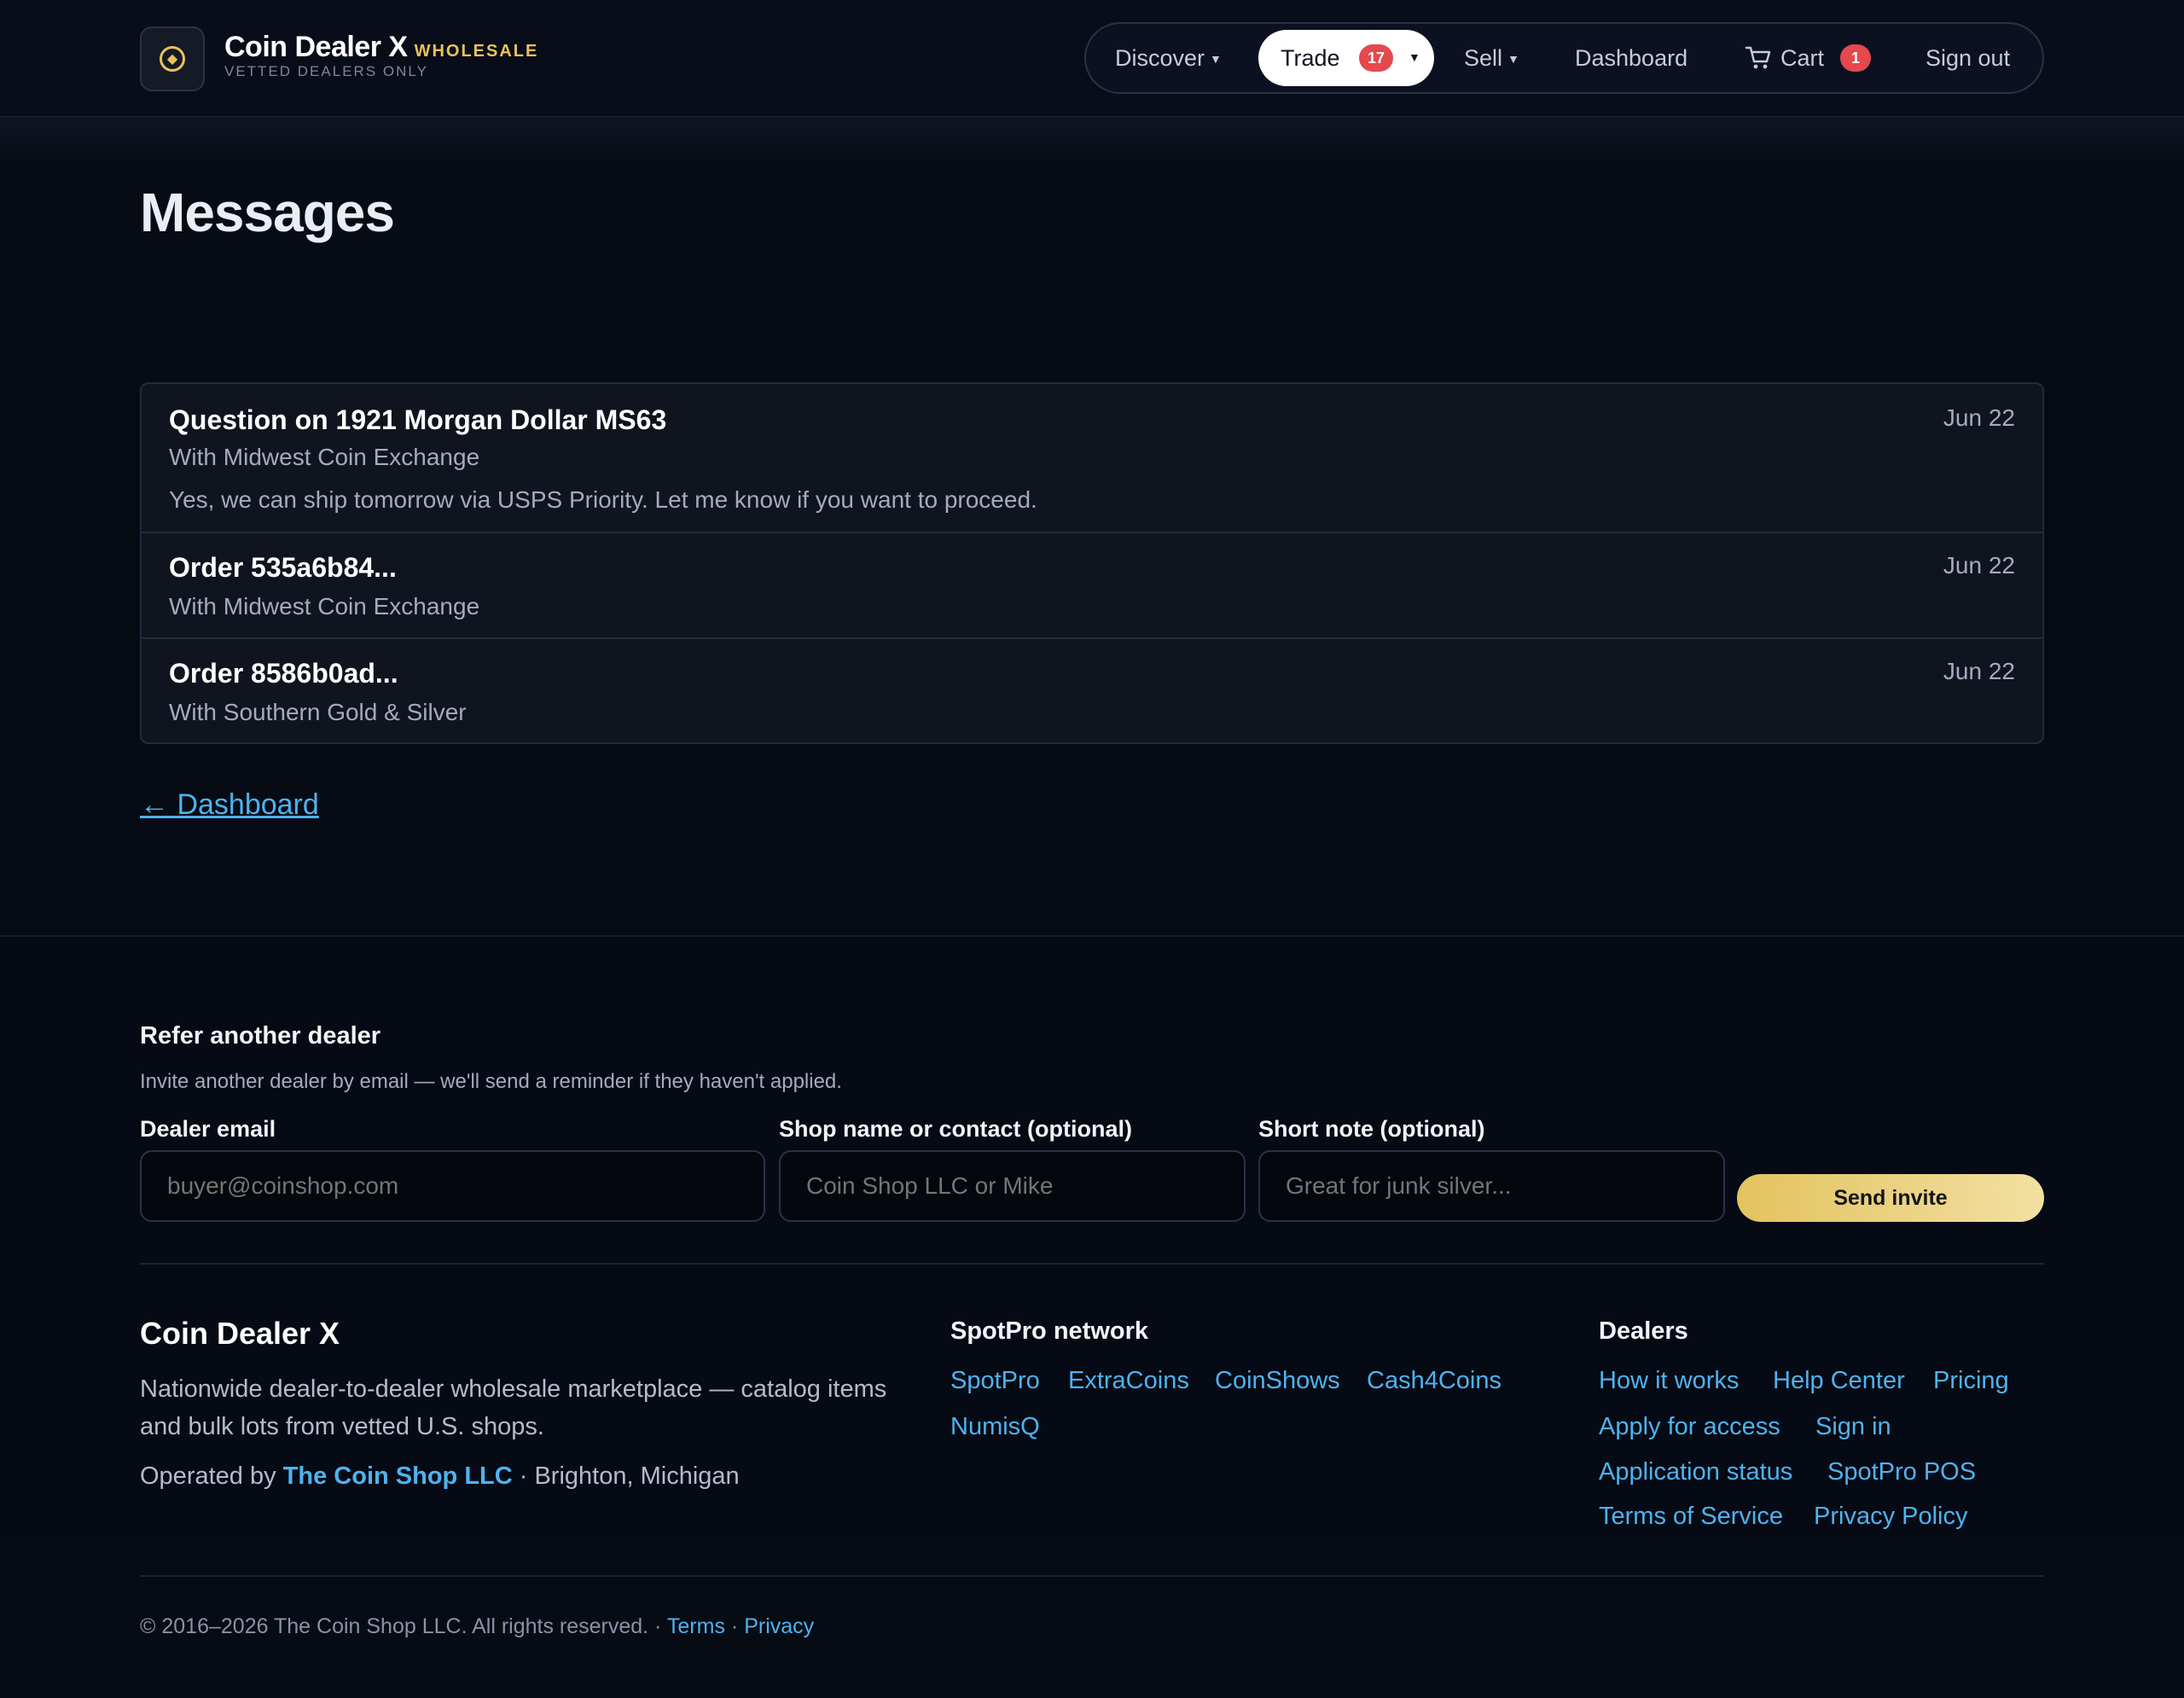  Describe the element at coordinates (230, 805) in the screenshot. I see `back-to-dashboard-link: ← Dashboard` at that location.